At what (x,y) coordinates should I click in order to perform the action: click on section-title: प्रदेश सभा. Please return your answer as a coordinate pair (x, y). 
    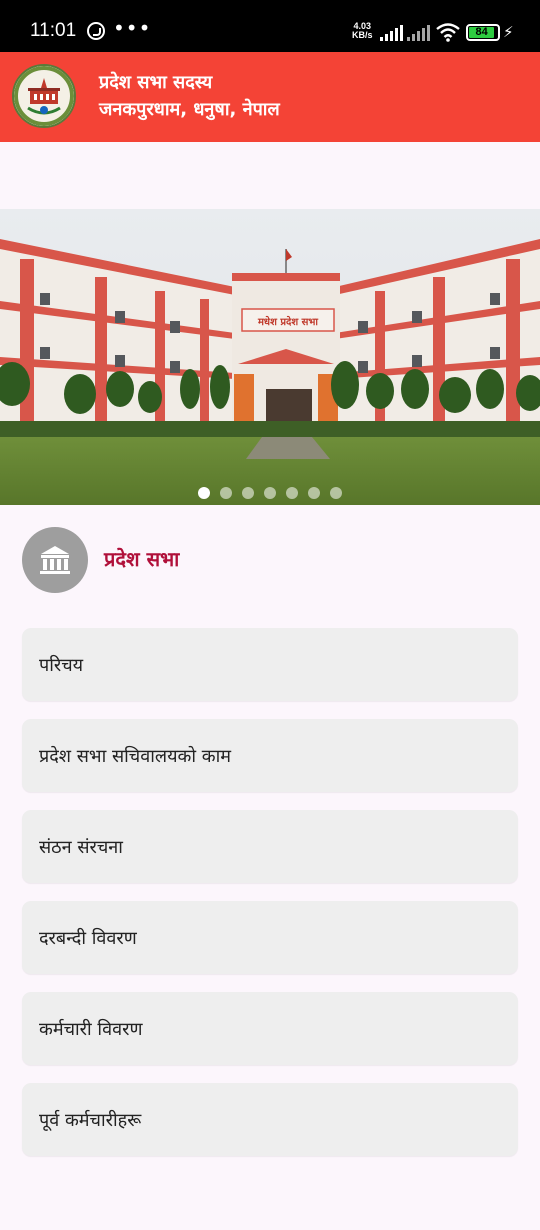
    Looking at the image, I should click on (142, 559).